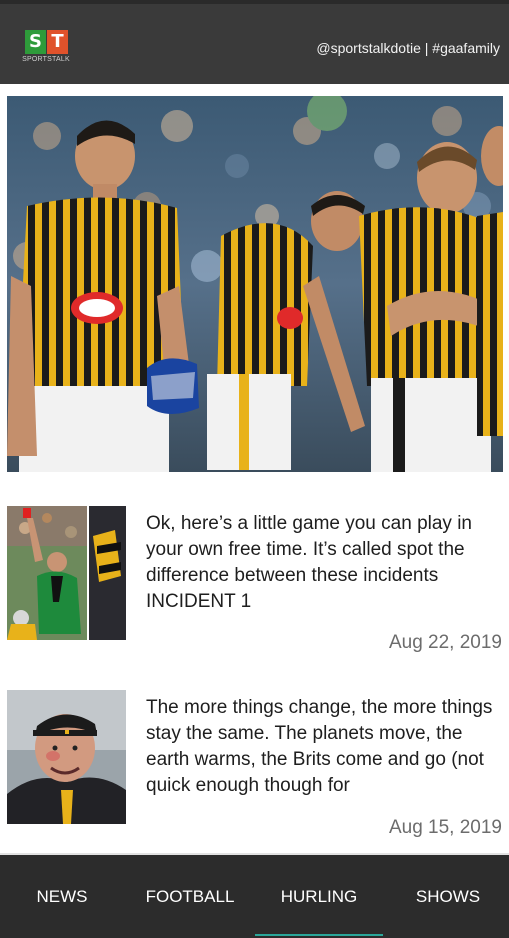 The image size is (509, 938). Describe the element at coordinates (254, 895) in the screenshot. I see `bottom-navigation: NEWS FOOTBALL HURLING SHOWS` at that location.